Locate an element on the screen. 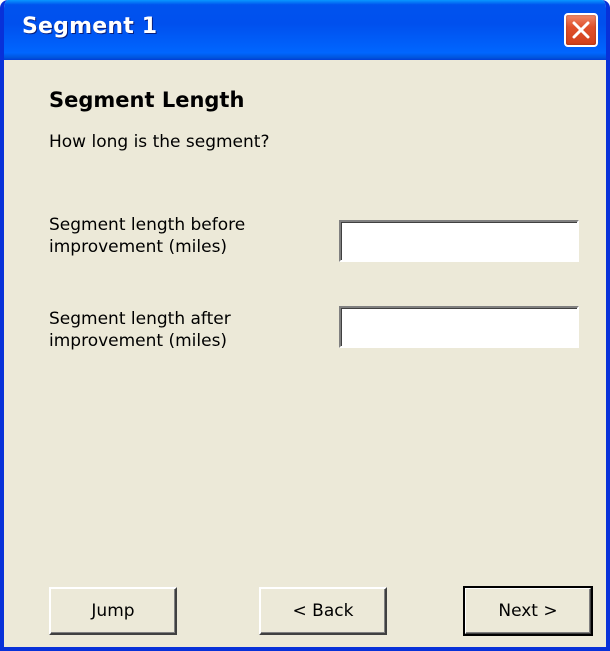  length-after-label: Segment length after improvement (miles) is located at coordinates (140, 330).